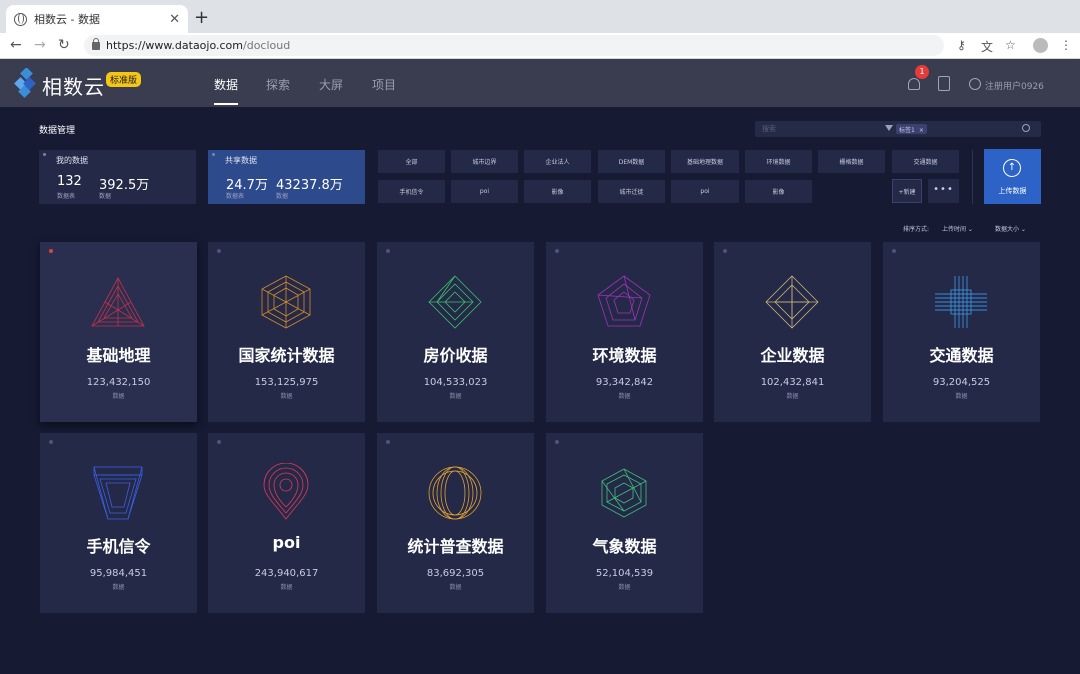  What do you see at coordinates (907, 130) in the screenshot?
I see `filter-tag-label: 标签1` at bounding box center [907, 130].